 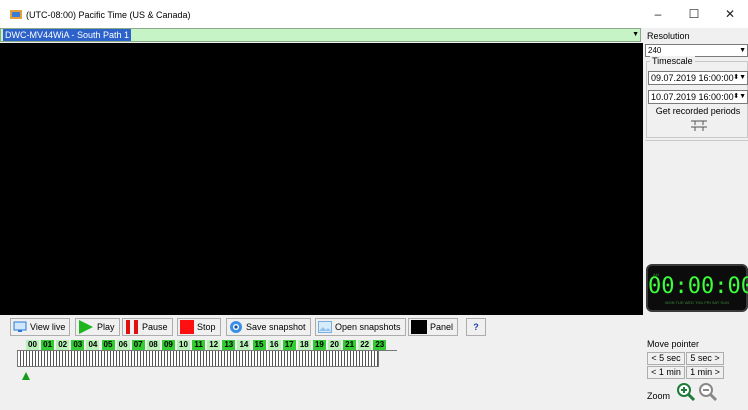 What do you see at coordinates (206, 327) in the screenshot?
I see `stop-label: Stop` at bounding box center [206, 327].